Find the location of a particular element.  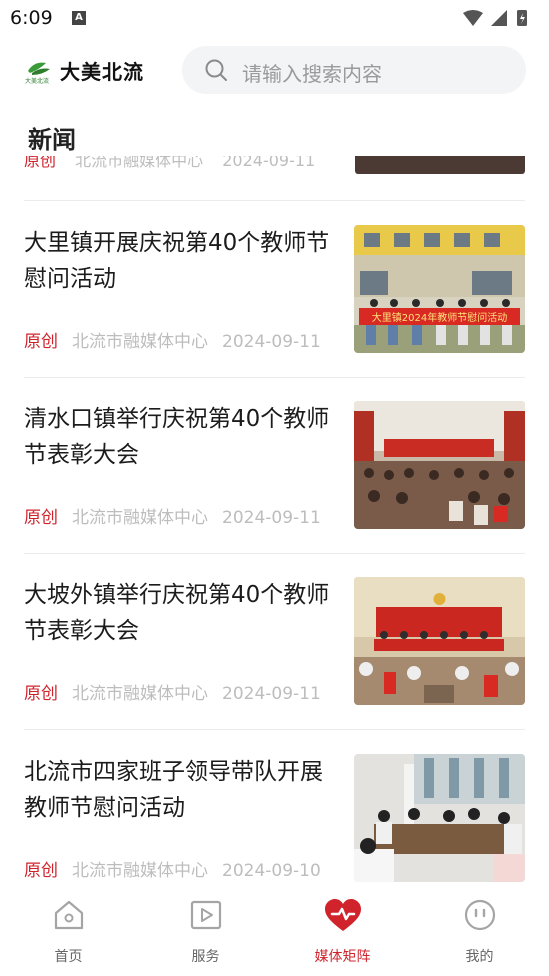

face-icon is located at coordinates (479, 915).